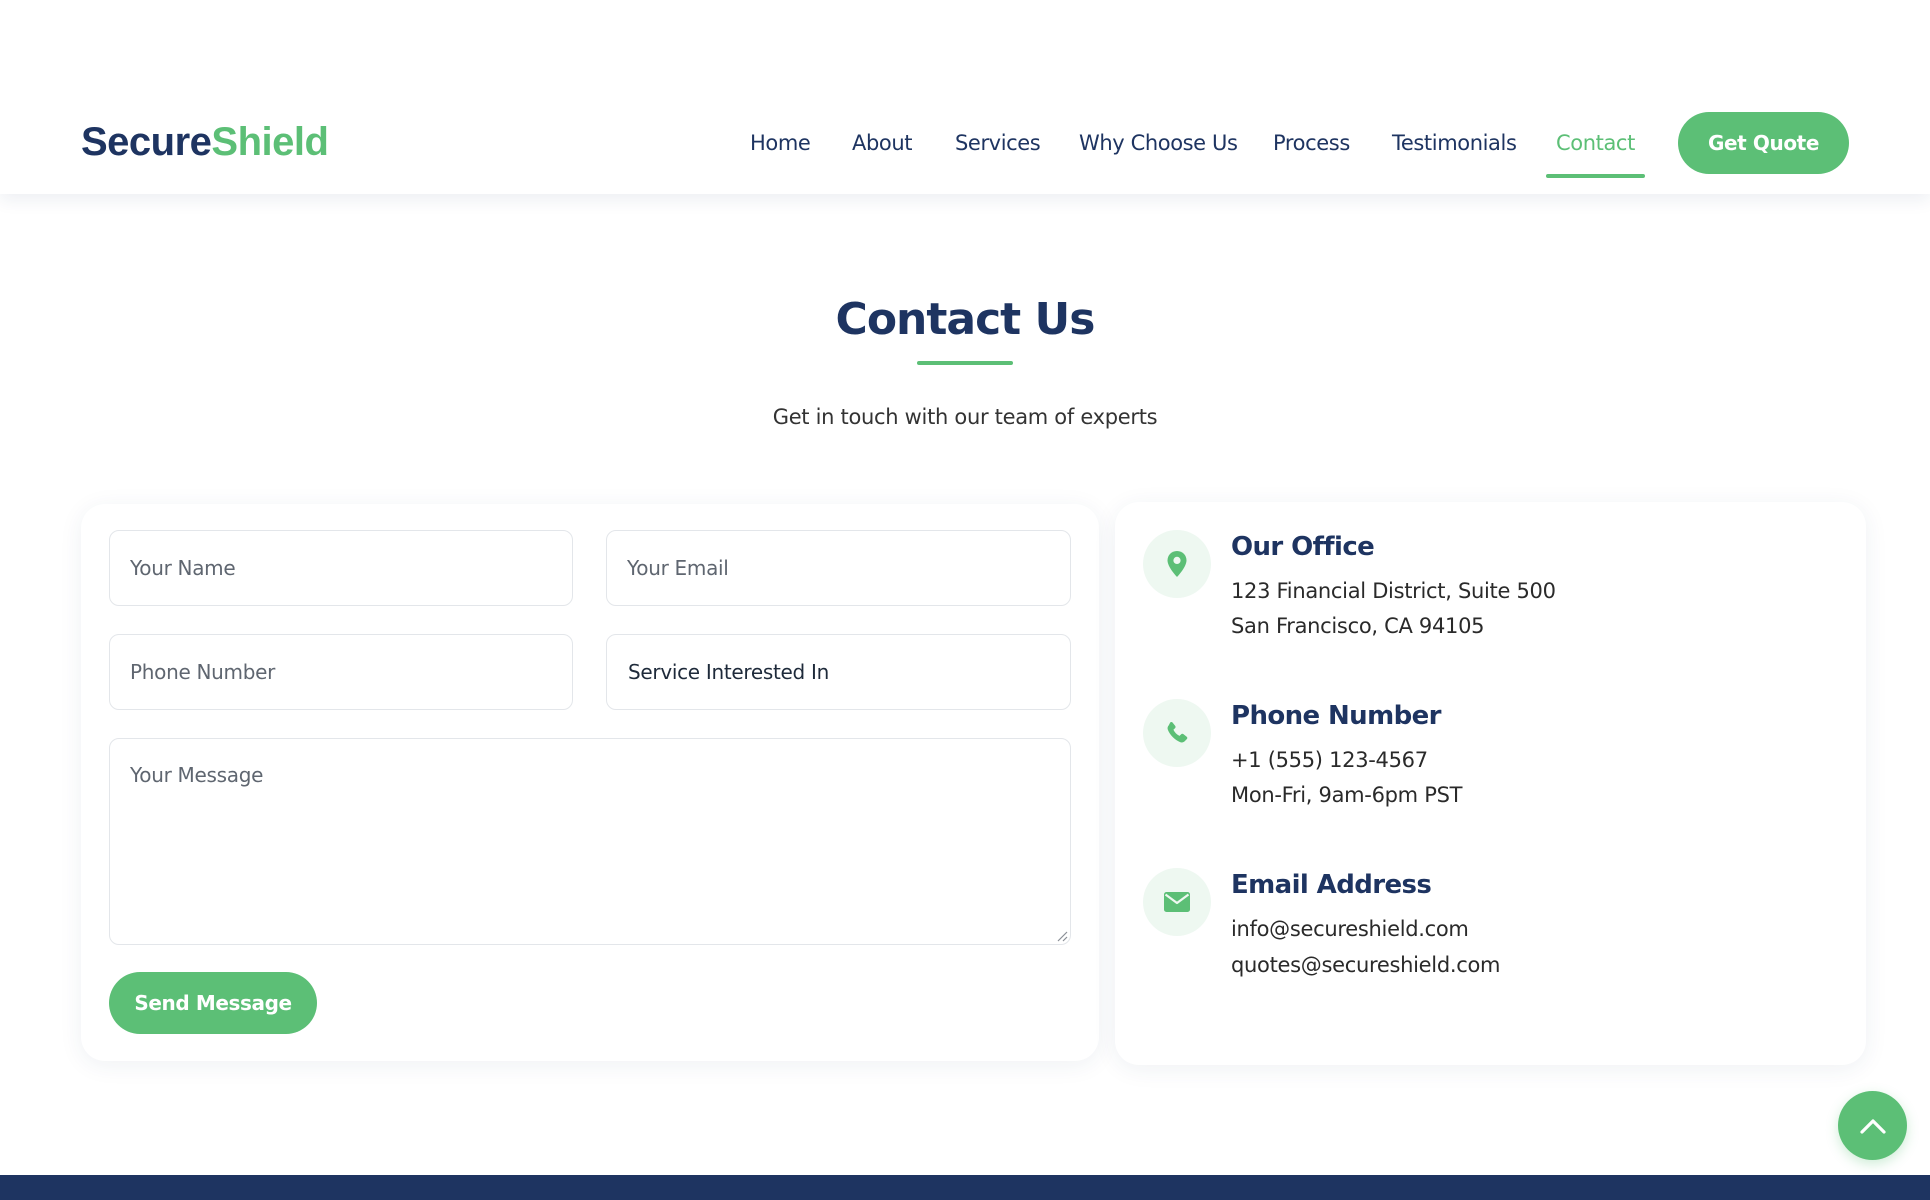  Describe the element at coordinates (341, 672) in the screenshot. I see `phone-input` at that location.